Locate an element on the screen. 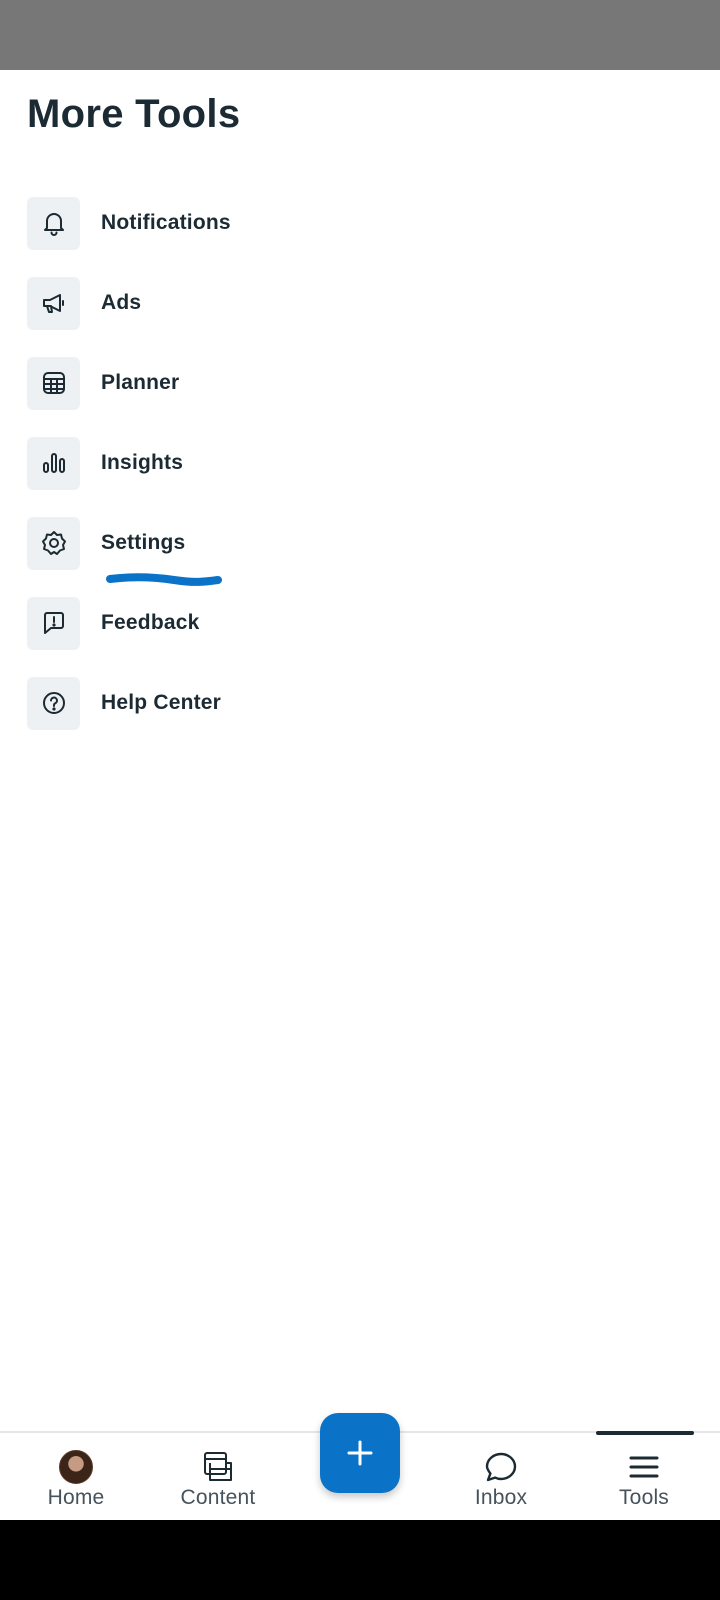 The height and width of the screenshot is (1600, 720). menu-item-label: Feedback is located at coordinates (150, 622).